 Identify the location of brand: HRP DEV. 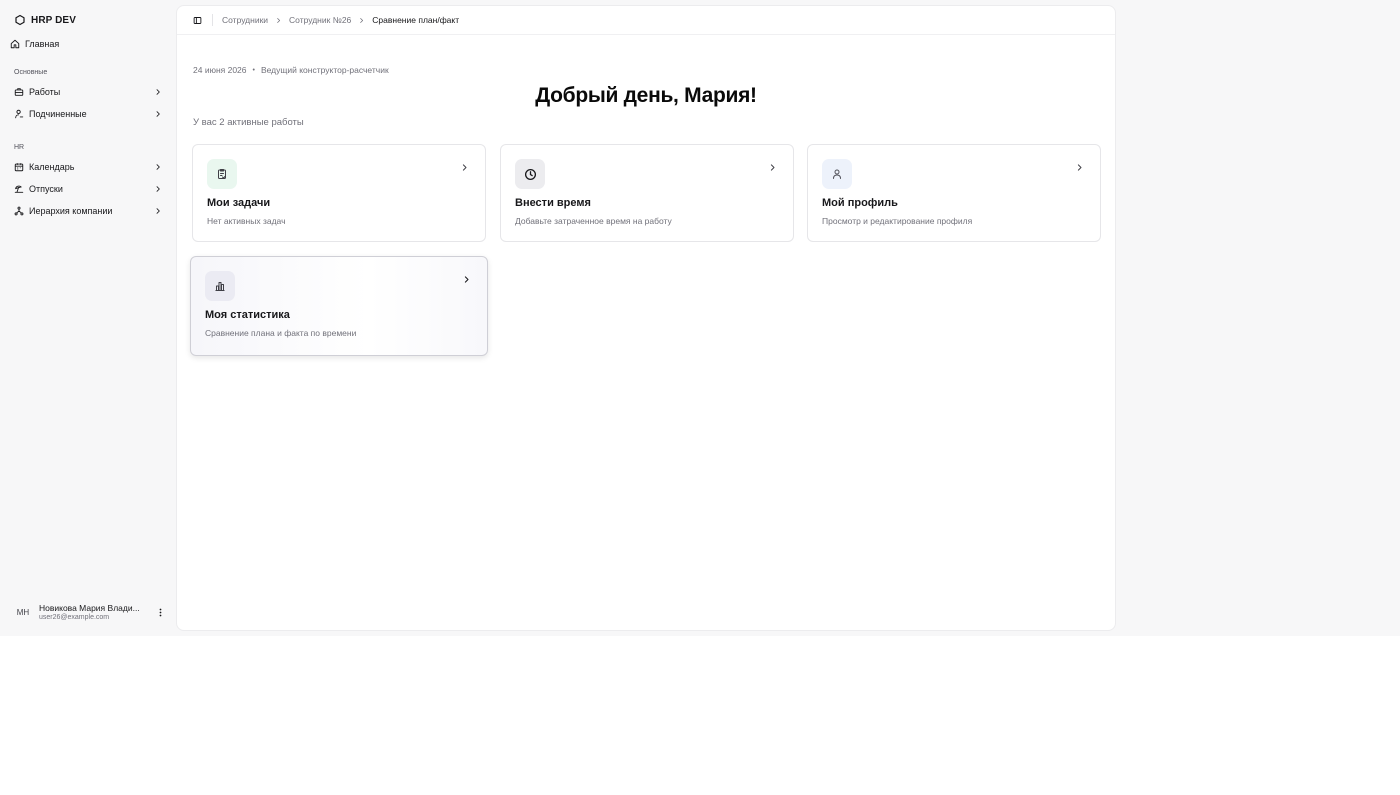
(45, 20).